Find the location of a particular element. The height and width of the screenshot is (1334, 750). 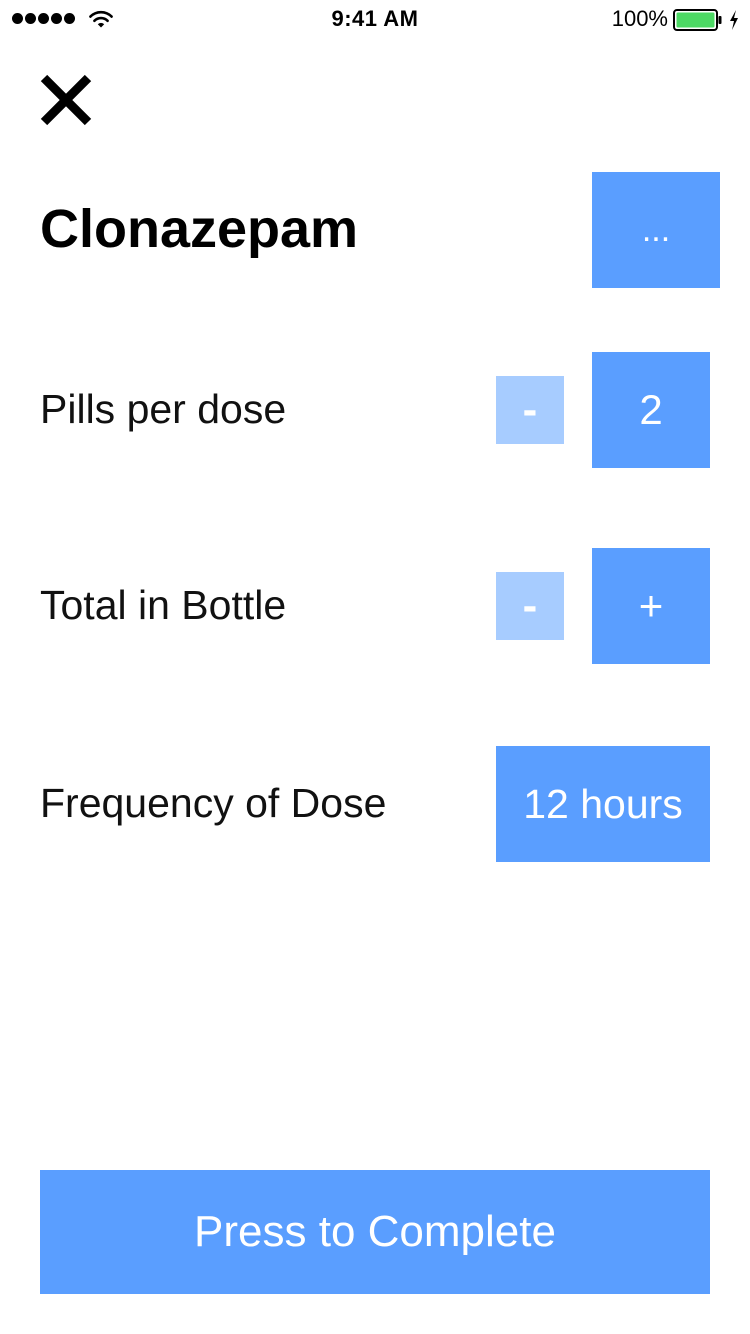

frequency-label: Frequency of Dose is located at coordinates (213, 803).